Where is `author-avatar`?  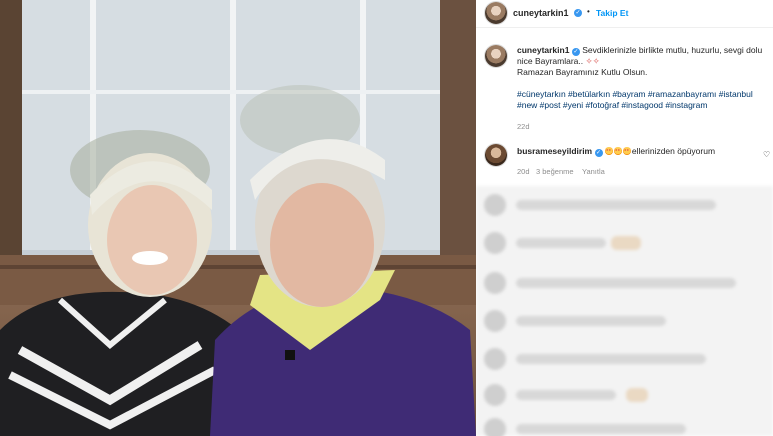
author-avatar is located at coordinates (496, 13).